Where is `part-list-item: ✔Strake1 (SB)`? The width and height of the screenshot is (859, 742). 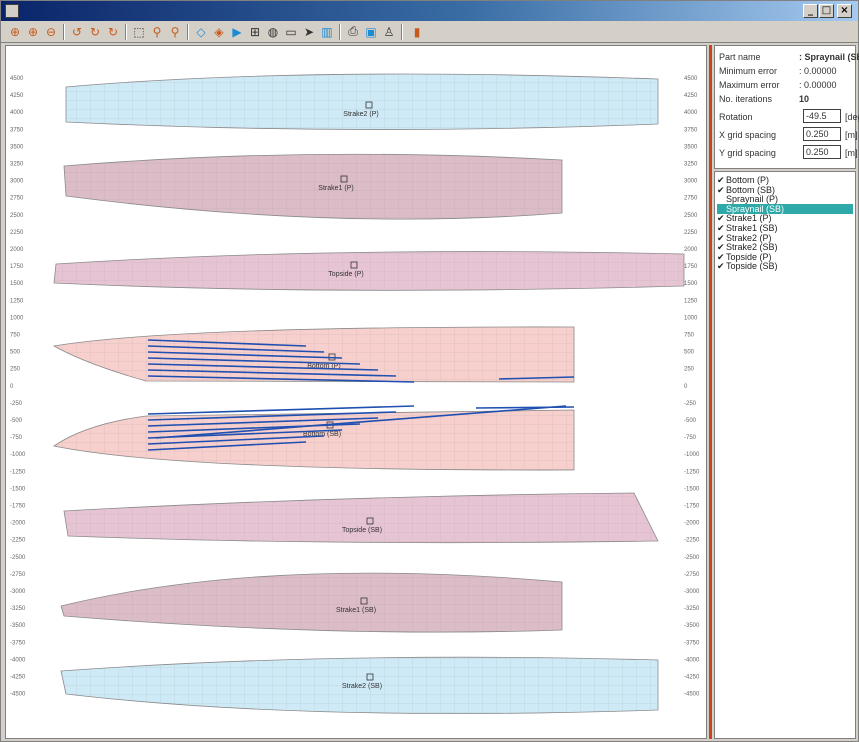
part-list-item: ✔Strake1 (SB) is located at coordinates (785, 228).